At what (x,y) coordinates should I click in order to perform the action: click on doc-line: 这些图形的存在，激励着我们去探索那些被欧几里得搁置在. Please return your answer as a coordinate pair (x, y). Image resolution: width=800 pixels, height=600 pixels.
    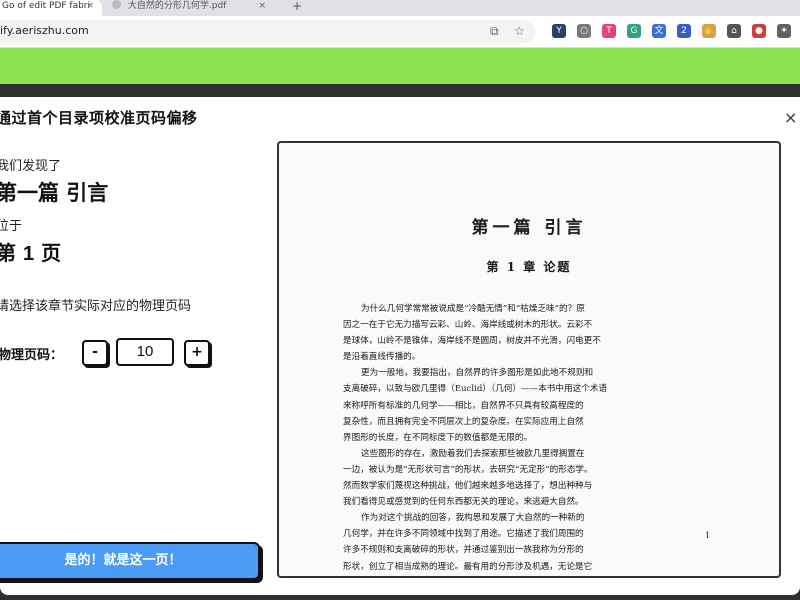
    Looking at the image, I should click on (473, 453).